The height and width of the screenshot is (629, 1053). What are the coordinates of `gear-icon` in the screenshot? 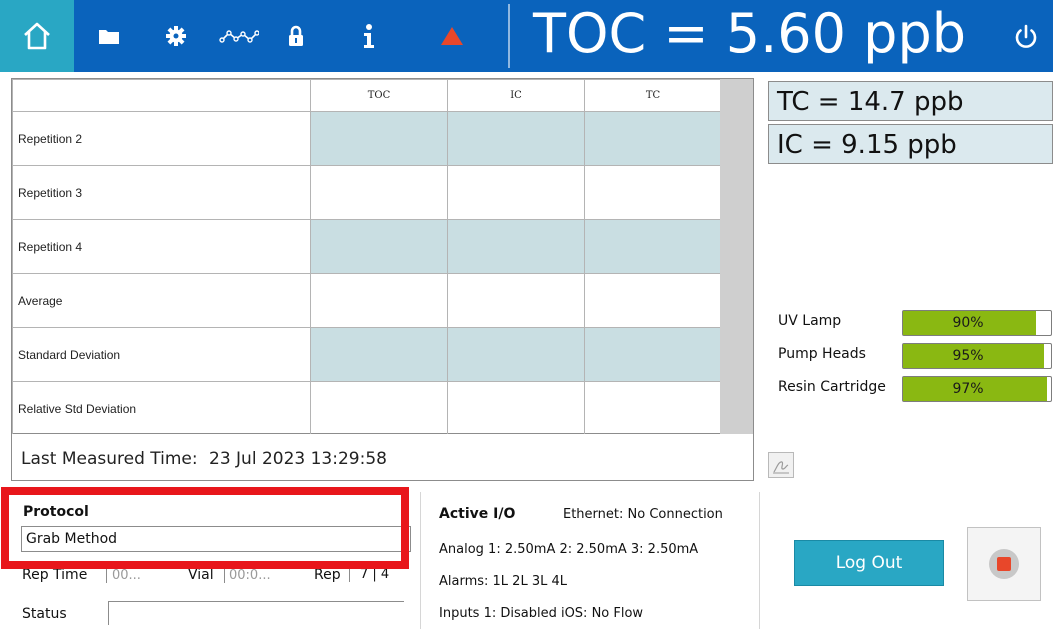 It's located at (176, 36).